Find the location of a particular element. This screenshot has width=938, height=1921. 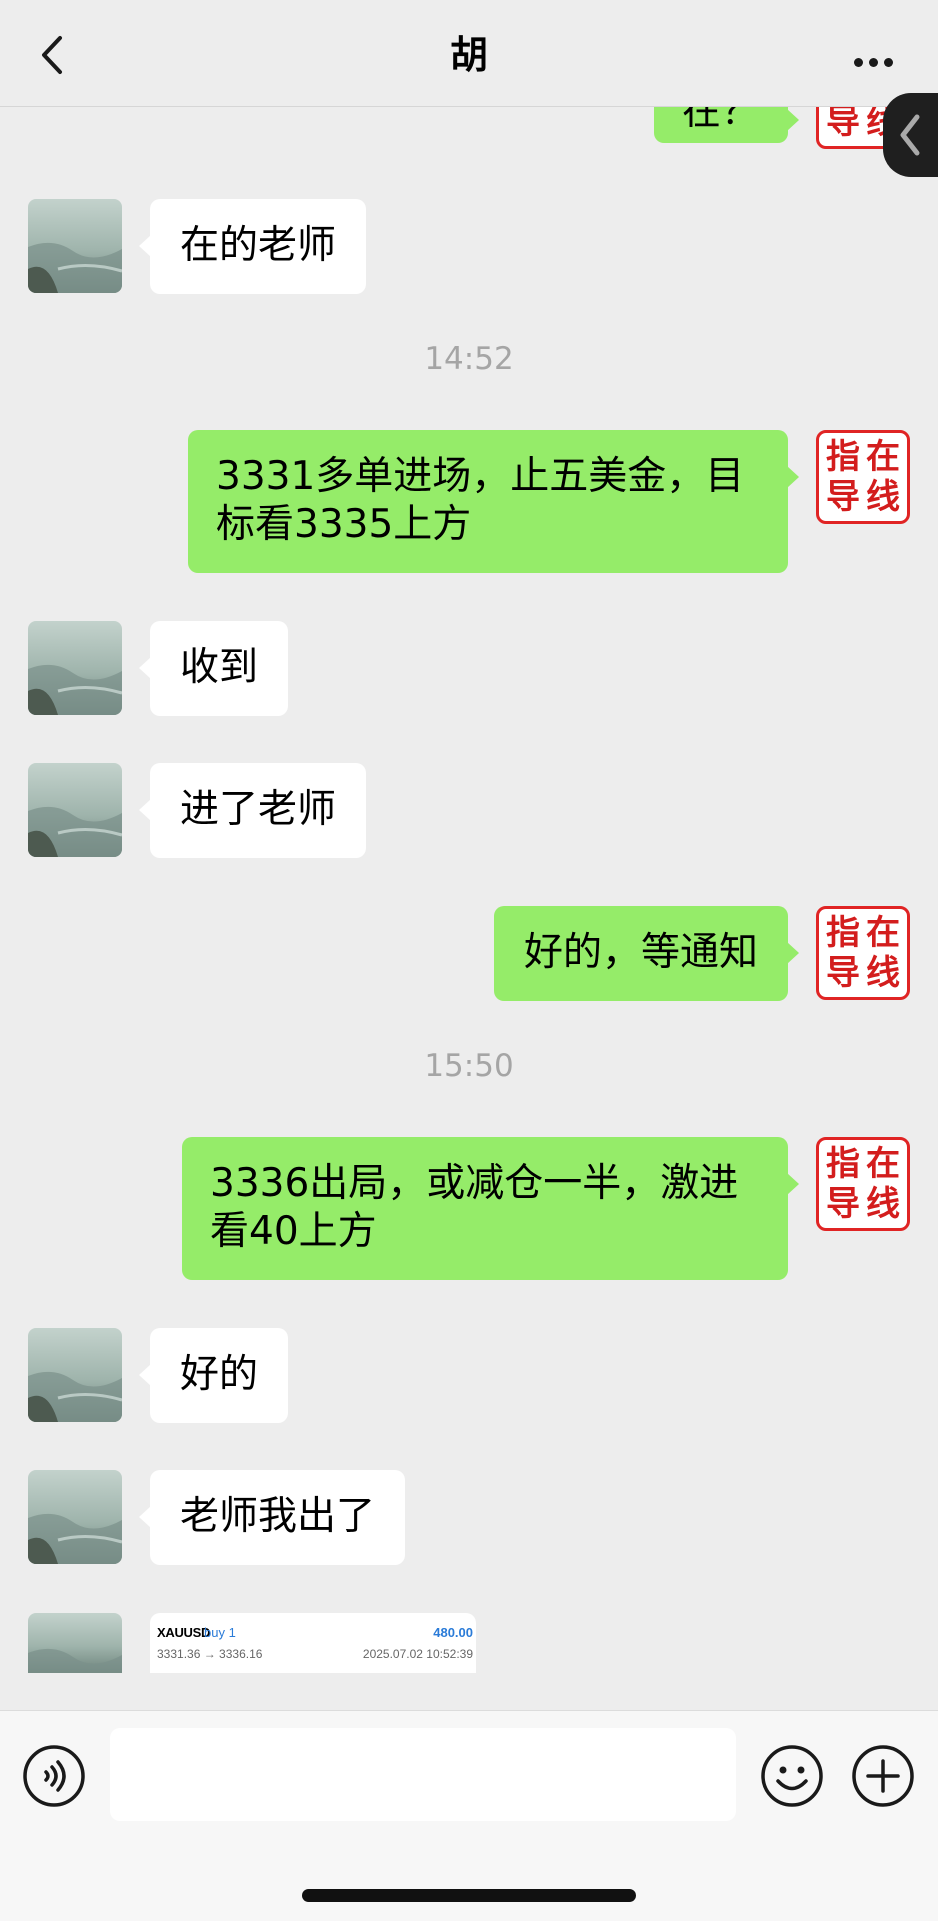

incoming-message: 收到 is located at coordinates (213, 668).